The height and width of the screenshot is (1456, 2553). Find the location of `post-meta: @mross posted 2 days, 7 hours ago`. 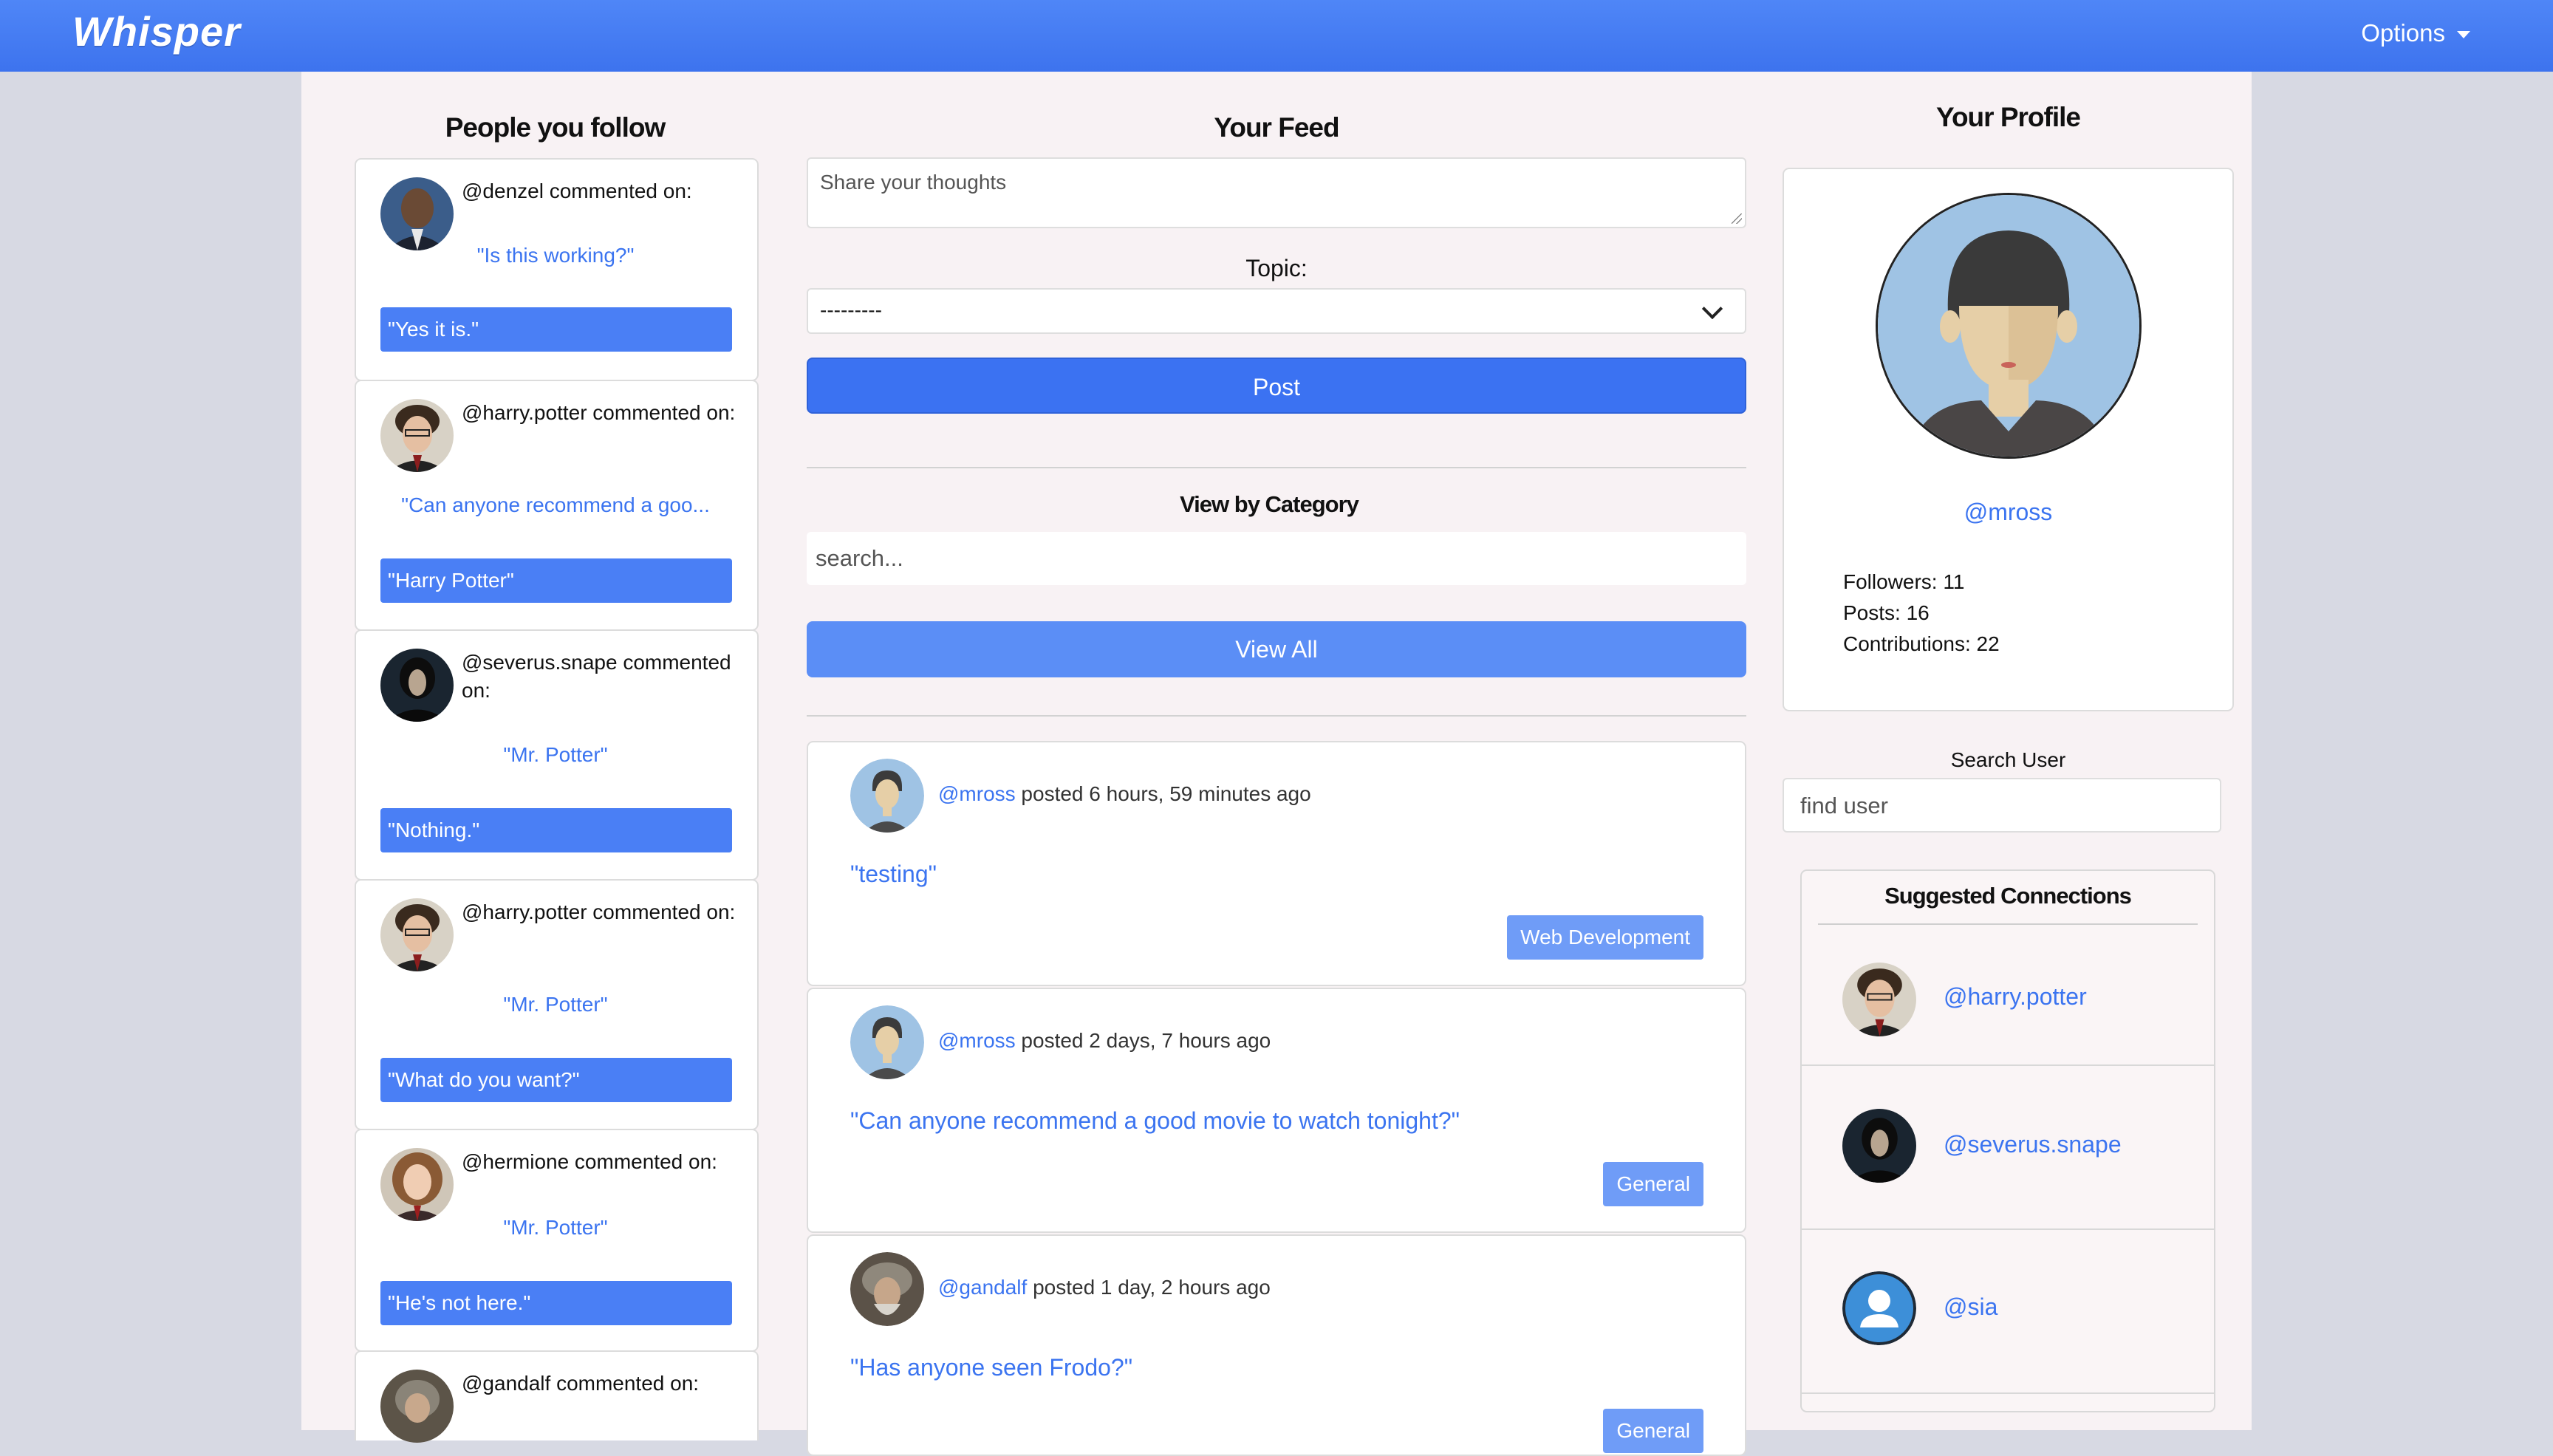

post-meta: @mross posted 2 days, 7 hours ago is located at coordinates (1104, 1041).